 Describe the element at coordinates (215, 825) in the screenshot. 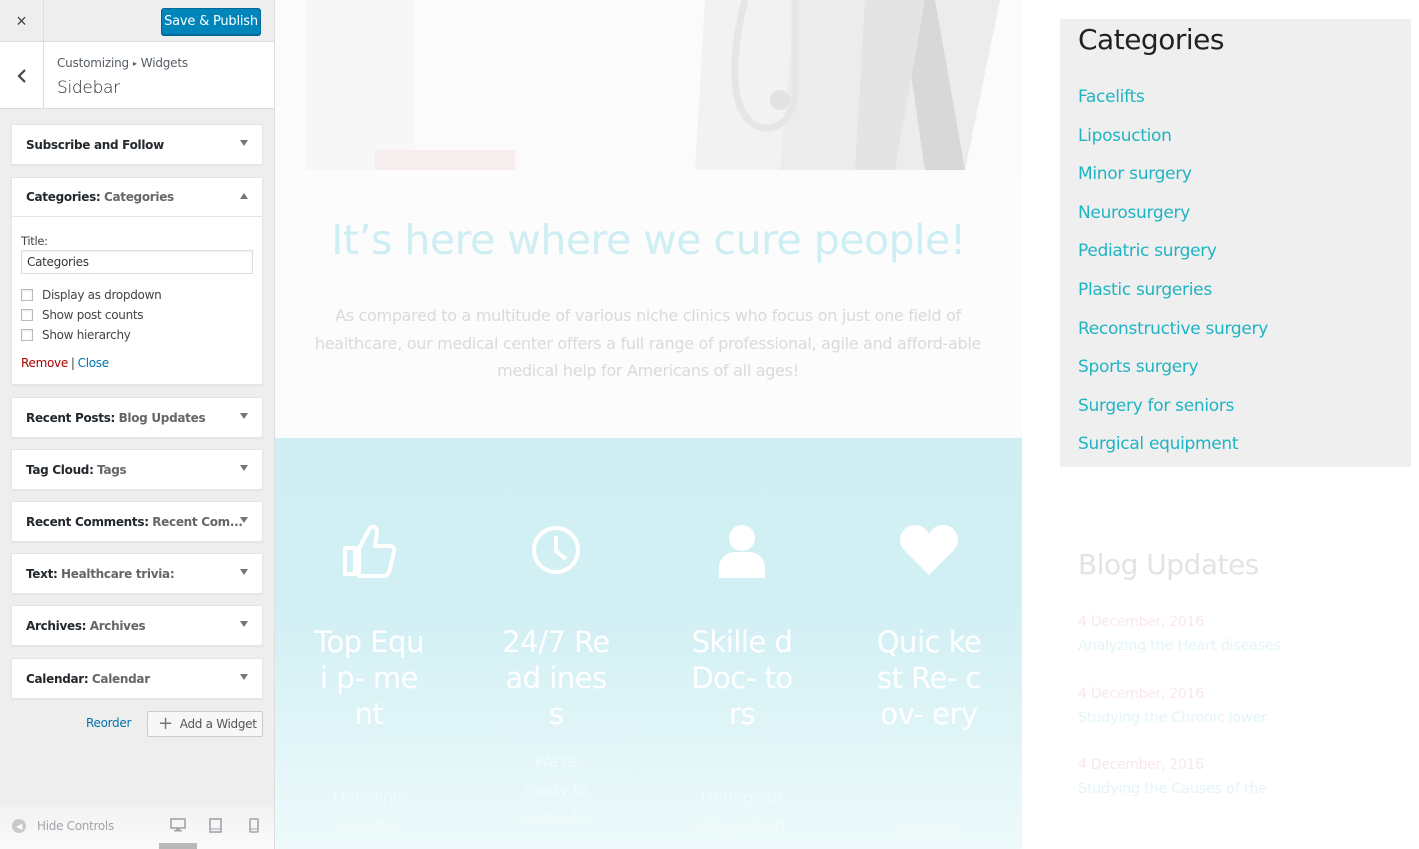

I see `tablet-icon` at that location.